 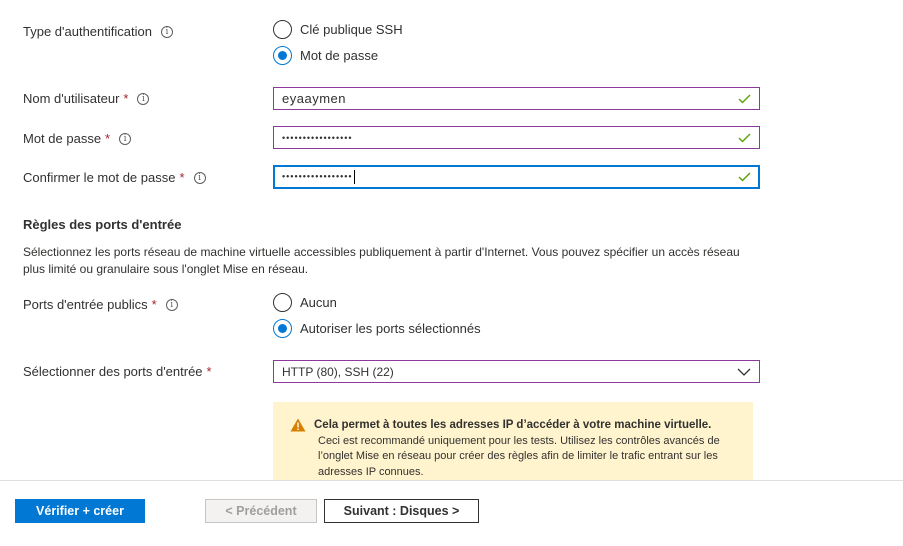 I want to click on inbound-ports-selected-value: HTTP (80), SSH (22), so click(x=338, y=371).